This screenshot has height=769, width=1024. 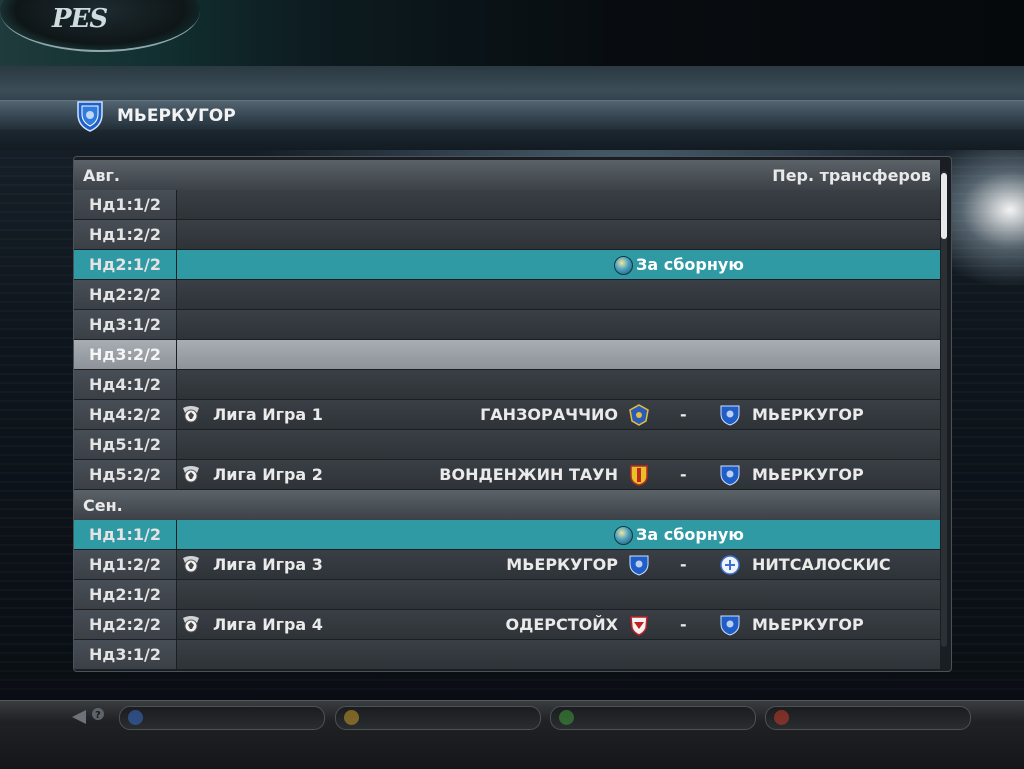 I want to click on week-label: Нд5:2/2, so click(x=125, y=474).